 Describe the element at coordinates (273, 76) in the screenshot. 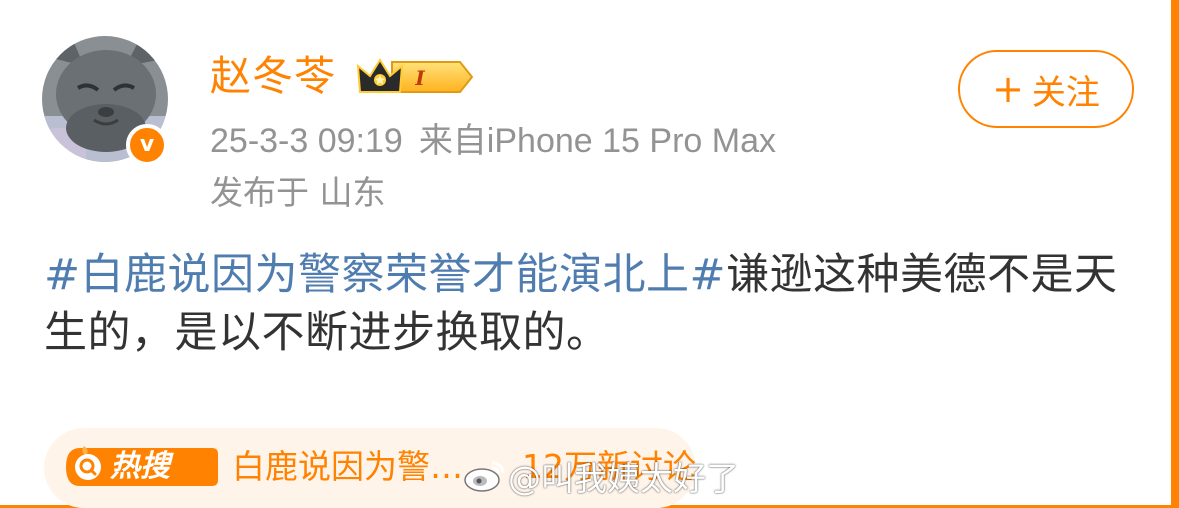

I see `author-name: 赵冬苓` at that location.